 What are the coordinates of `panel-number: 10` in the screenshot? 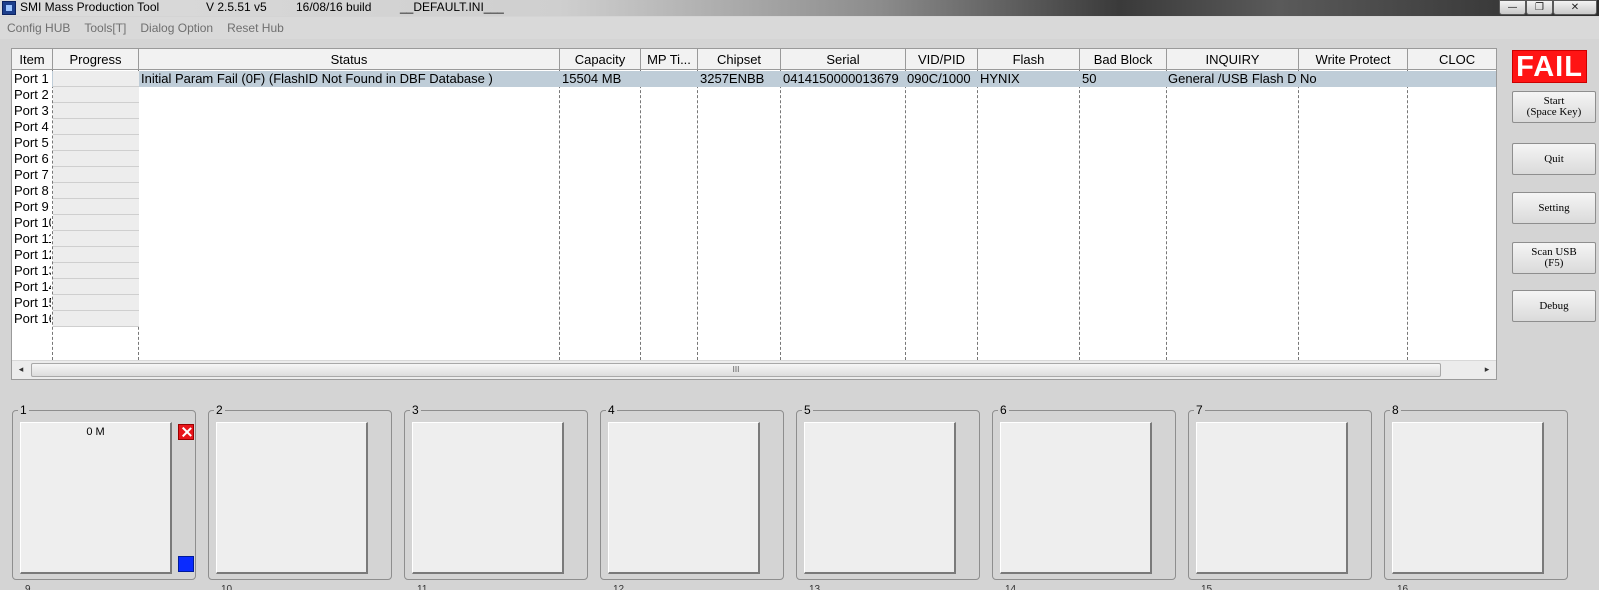 It's located at (227, 587).